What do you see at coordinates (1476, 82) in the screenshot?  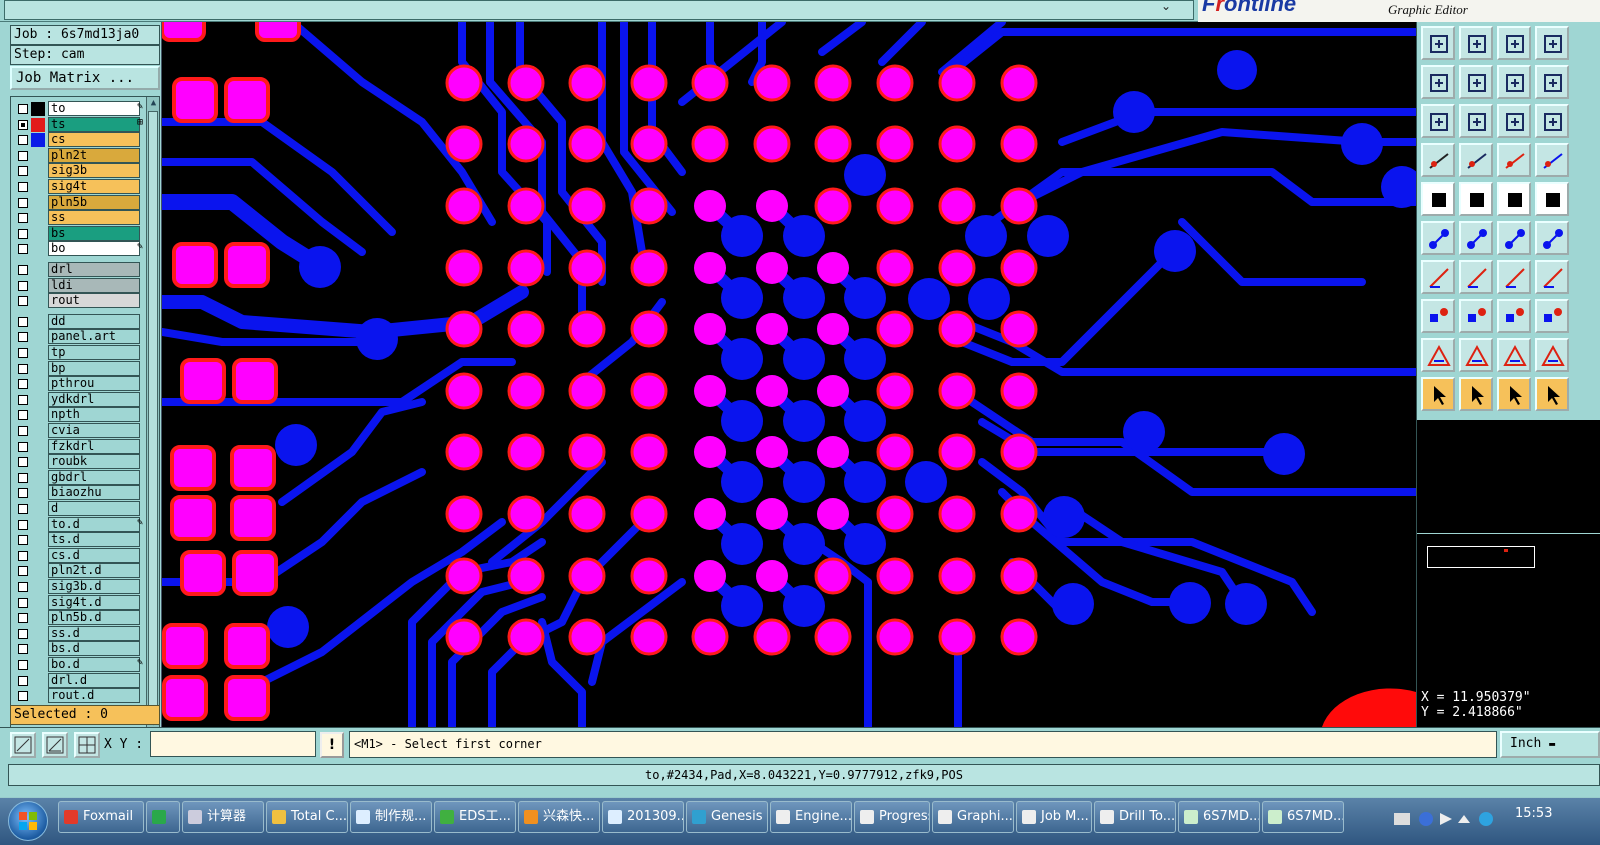 I see `pan-right-button` at bounding box center [1476, 82].